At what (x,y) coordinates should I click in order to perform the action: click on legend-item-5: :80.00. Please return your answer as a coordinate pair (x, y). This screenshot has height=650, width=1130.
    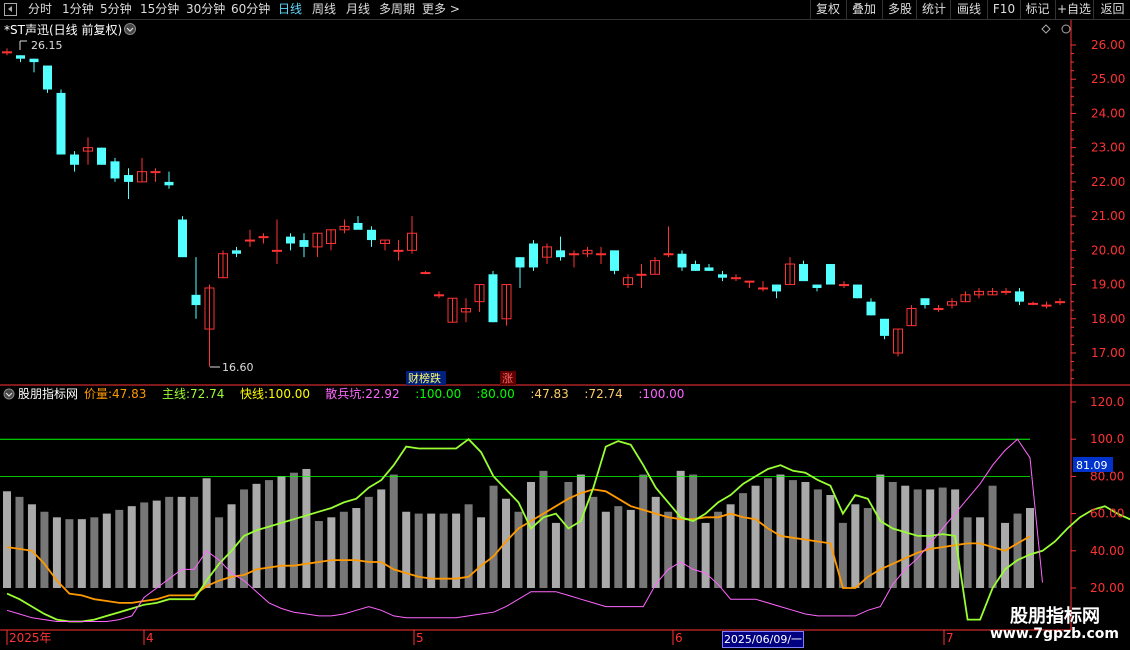
    Looking at the image, I should click on (495, 394).